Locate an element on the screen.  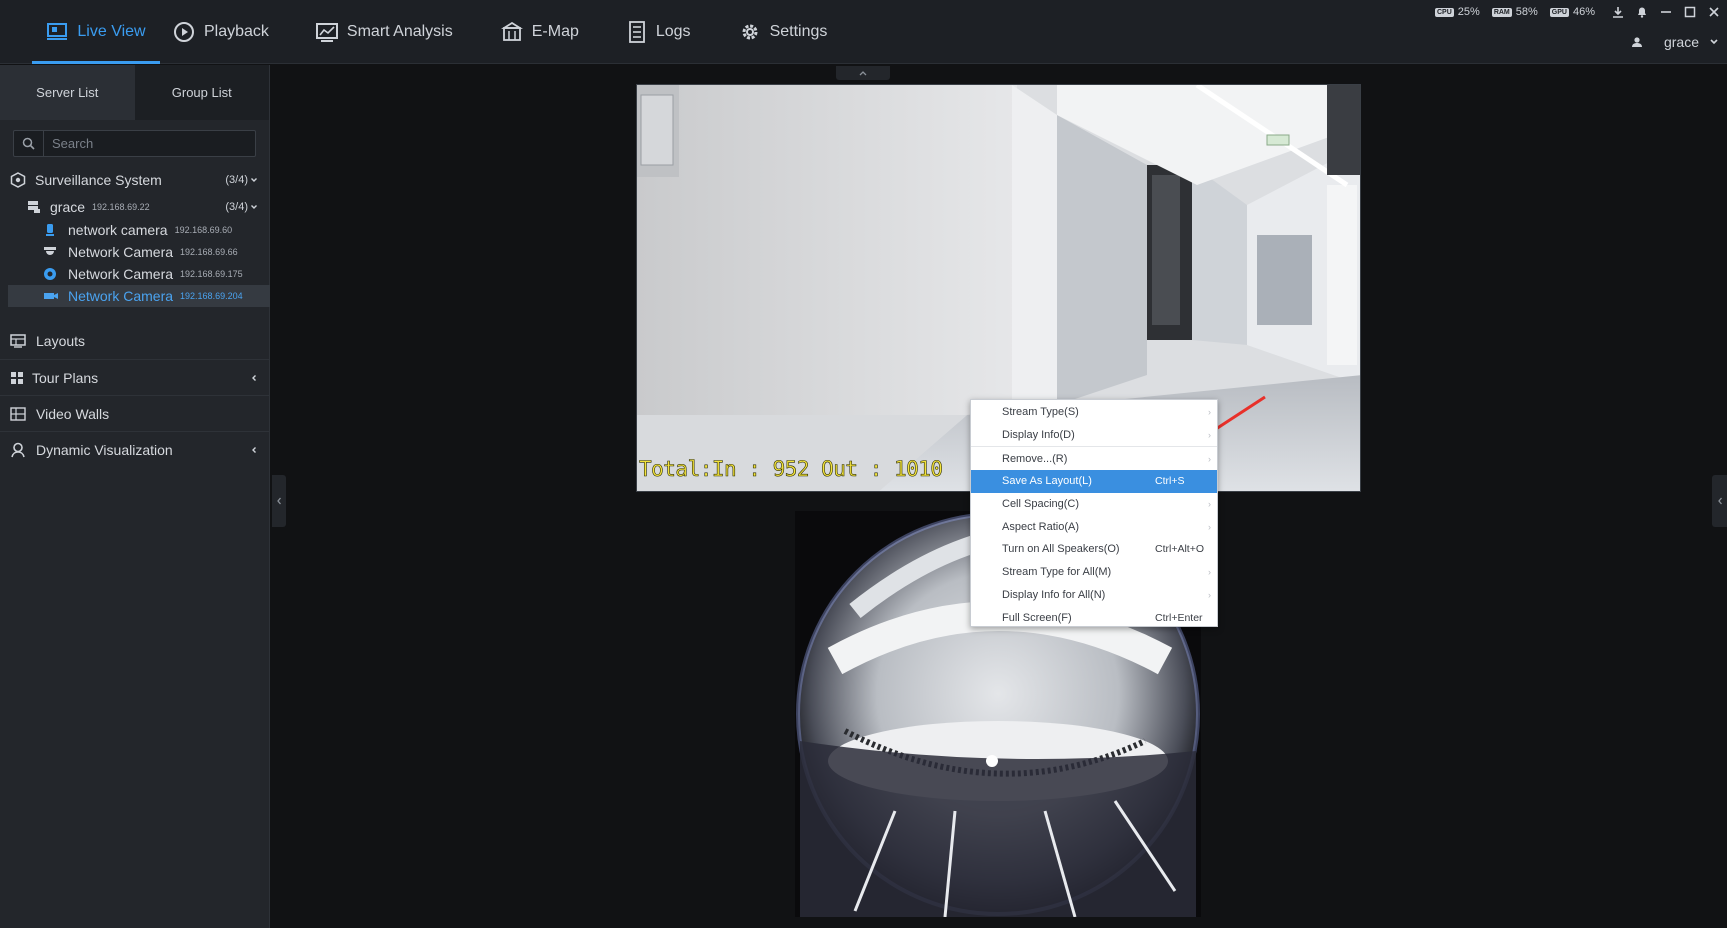
section-label: Tour Plans is located at coordinates (65, 377).